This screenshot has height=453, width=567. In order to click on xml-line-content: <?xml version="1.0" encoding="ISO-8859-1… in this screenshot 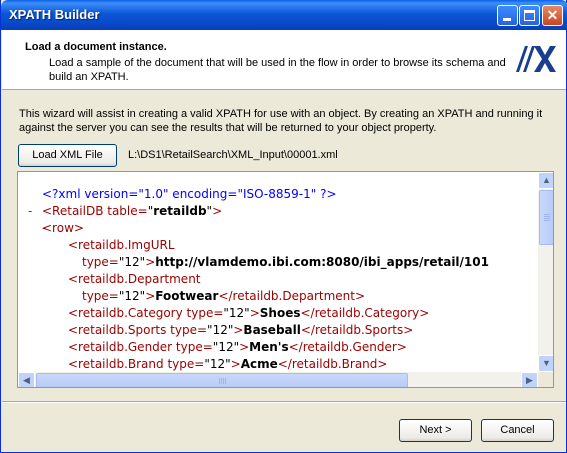, I will do `click(189, 194)`.